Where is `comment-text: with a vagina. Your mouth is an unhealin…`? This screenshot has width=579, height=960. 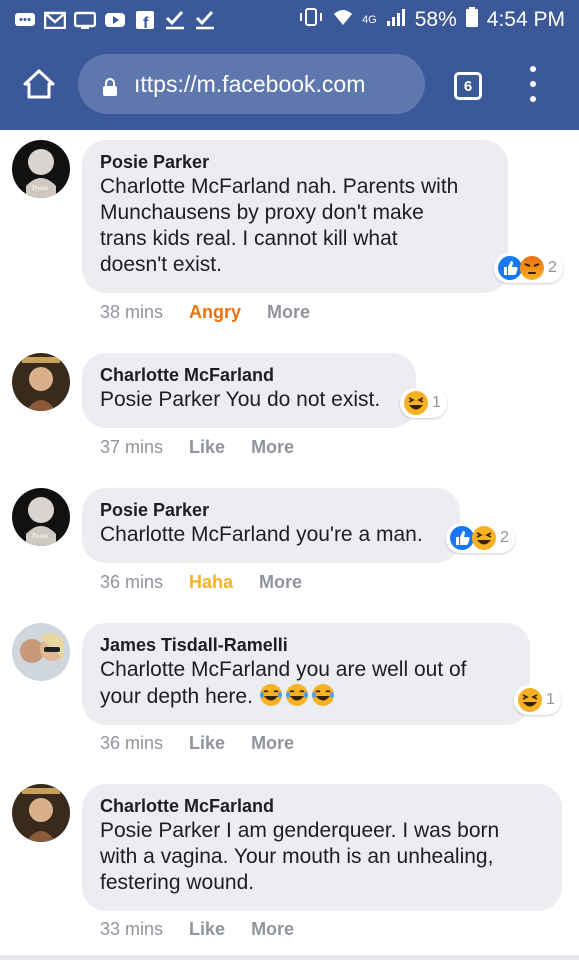 comment-text: with a vagina. Your mouth is an unhealin… is located at coordinates (297, 856).